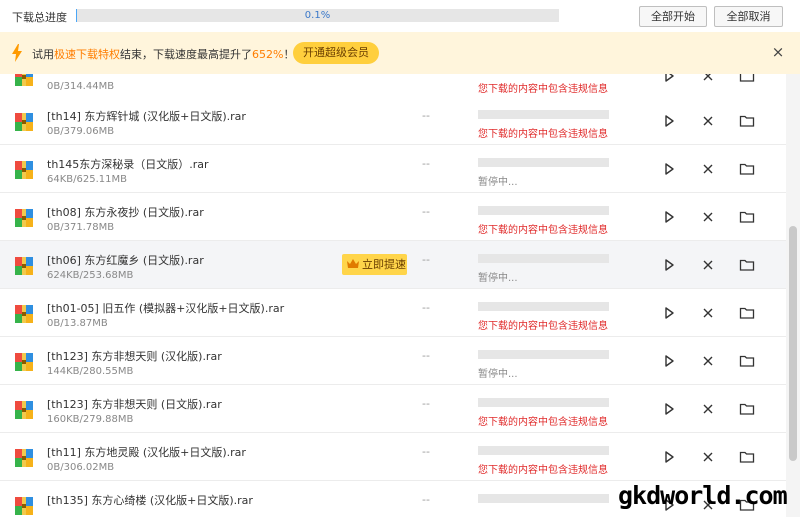 This screenshot has width=800, height=517. Describe the element at coordinates (186, 54) in the screenshot. I see `banner-text-middle: 结束，下载速度最高提升了` at that location.